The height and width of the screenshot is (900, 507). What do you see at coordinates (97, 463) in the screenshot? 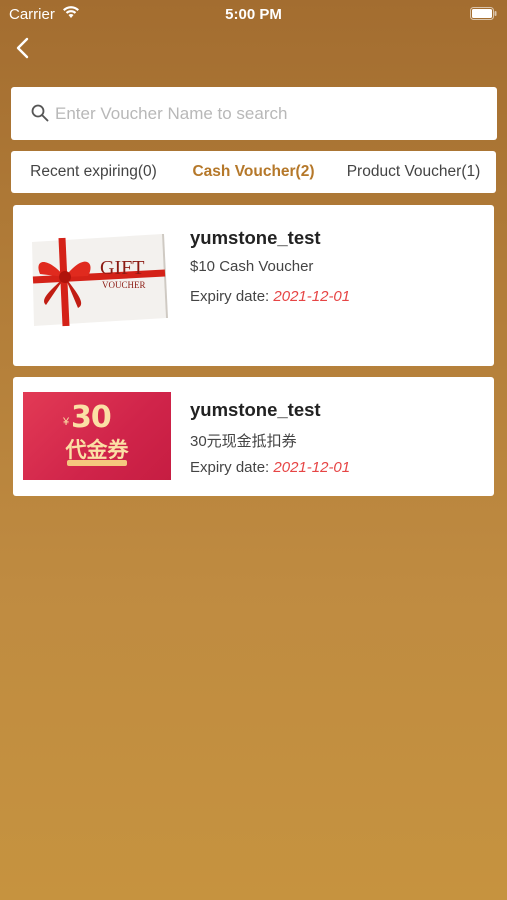
I see `coupon-strip` at bounding box center [97, 463].